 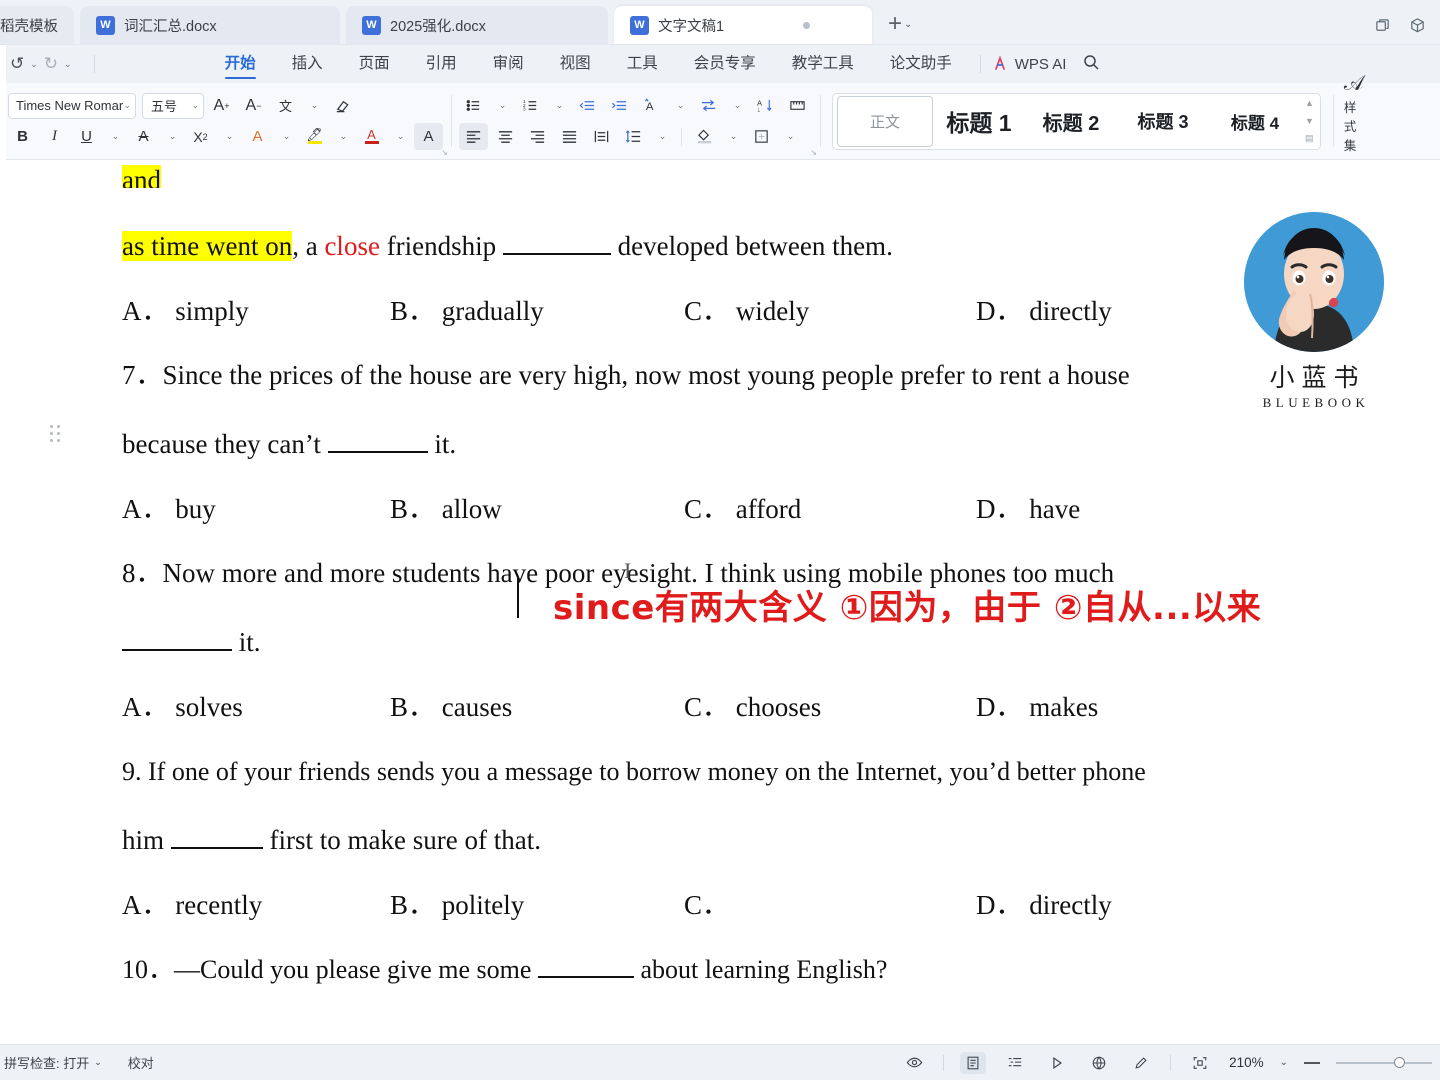 What do you see at coordinates (143, 136) in the screenshot?
I see `strikethrough-button: A` at bounding box center [143, 136].